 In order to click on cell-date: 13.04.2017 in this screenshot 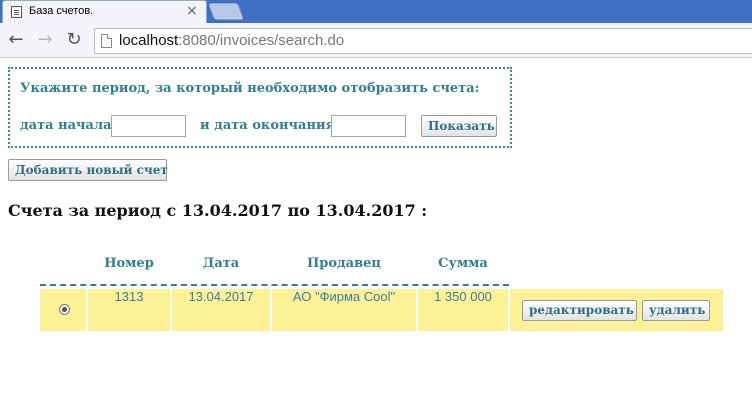, I will do `click(221, 296)`.